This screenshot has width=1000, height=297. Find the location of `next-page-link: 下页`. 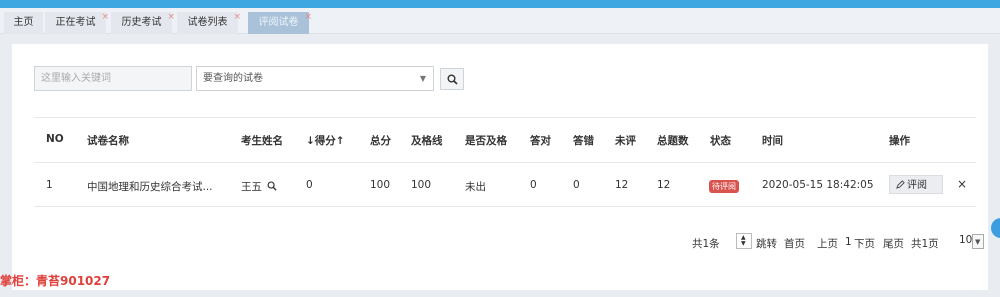

next-page-link: 下页 is located at coordinates (864, 243).